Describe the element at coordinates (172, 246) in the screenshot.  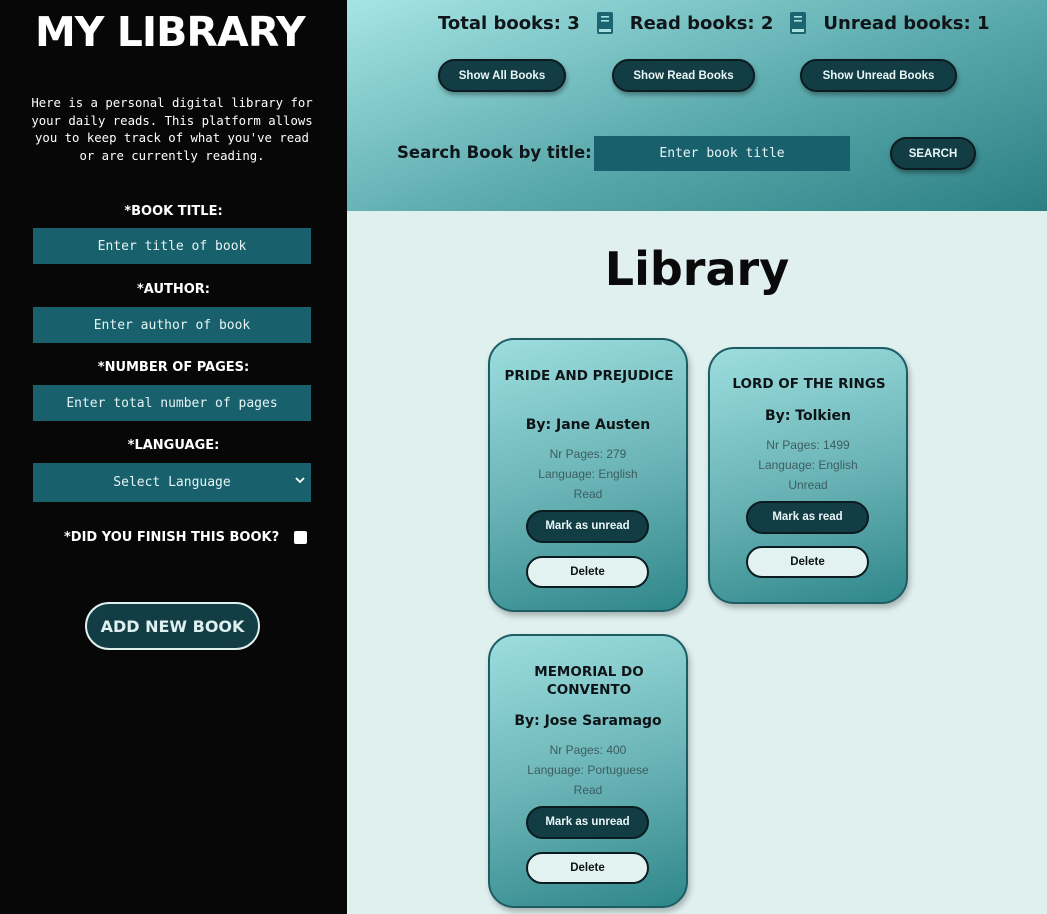
I see `book-title-input` at that location.